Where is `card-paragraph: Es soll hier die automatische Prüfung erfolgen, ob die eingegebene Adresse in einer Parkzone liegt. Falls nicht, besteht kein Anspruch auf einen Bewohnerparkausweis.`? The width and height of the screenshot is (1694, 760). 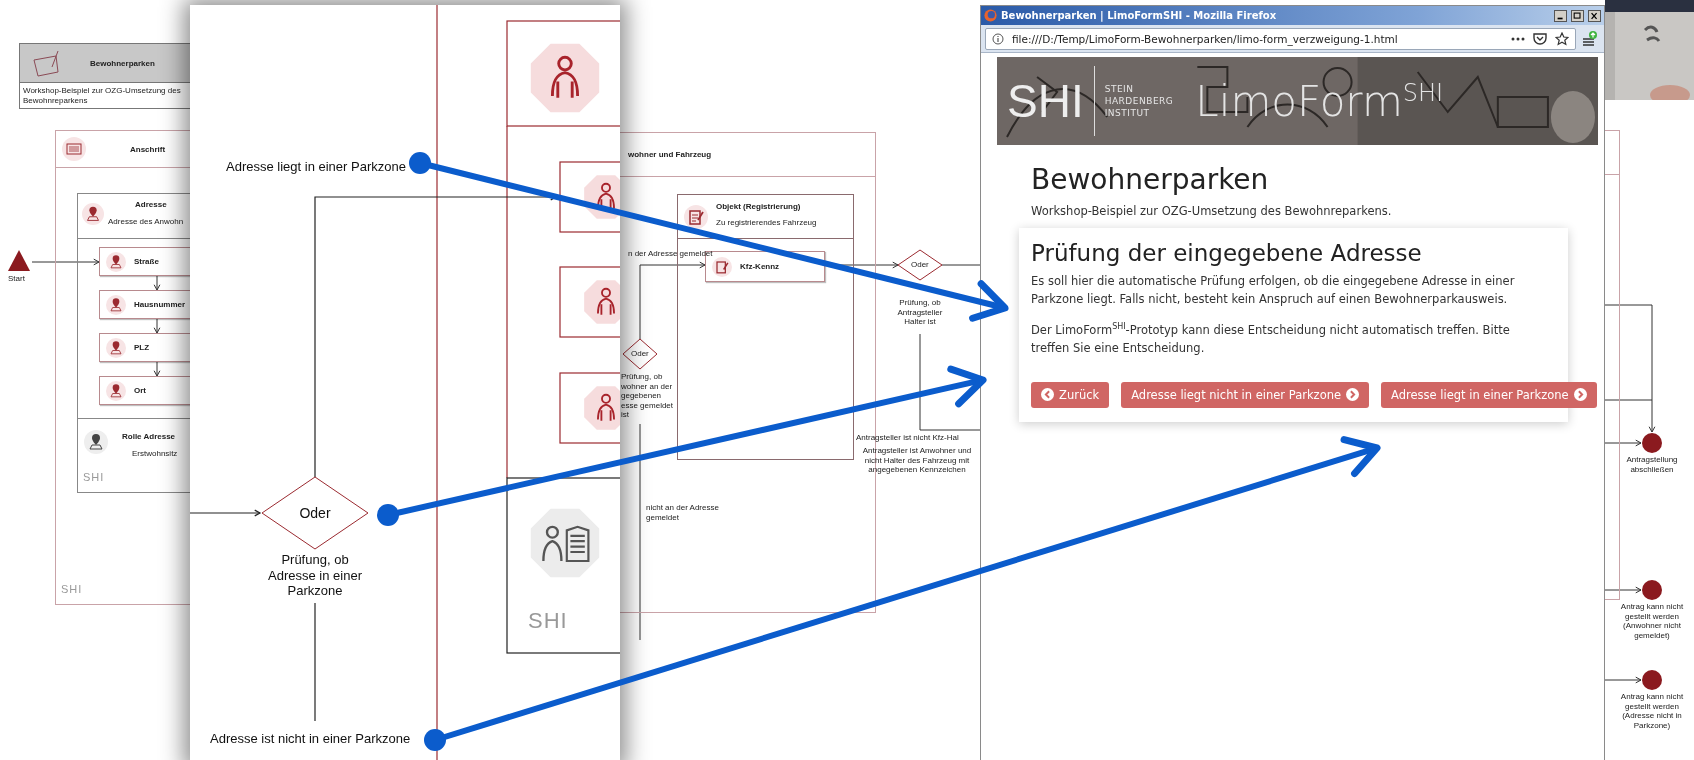
card-paragraph: Es soll hier die automatische Prüfung erfolgen, ob die eingegebene Adresse in einer Parkzone liegt. Falls nicht, besteht kein Anspruch auf einen Bewohnerparkausweis. is located at coordinates (1273, 291).